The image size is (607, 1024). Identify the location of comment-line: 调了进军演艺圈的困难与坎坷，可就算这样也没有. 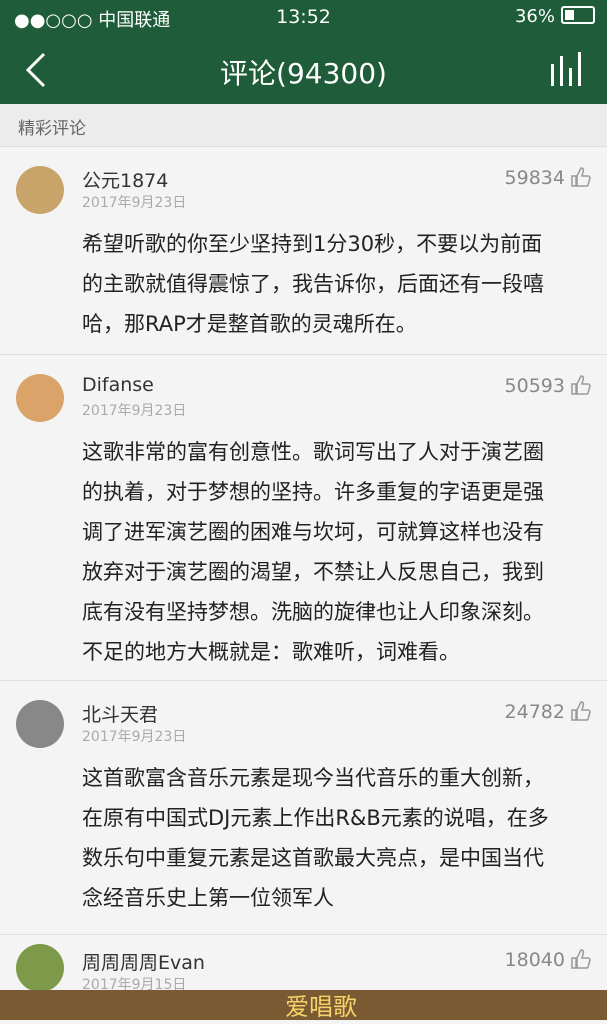
(313, 532).